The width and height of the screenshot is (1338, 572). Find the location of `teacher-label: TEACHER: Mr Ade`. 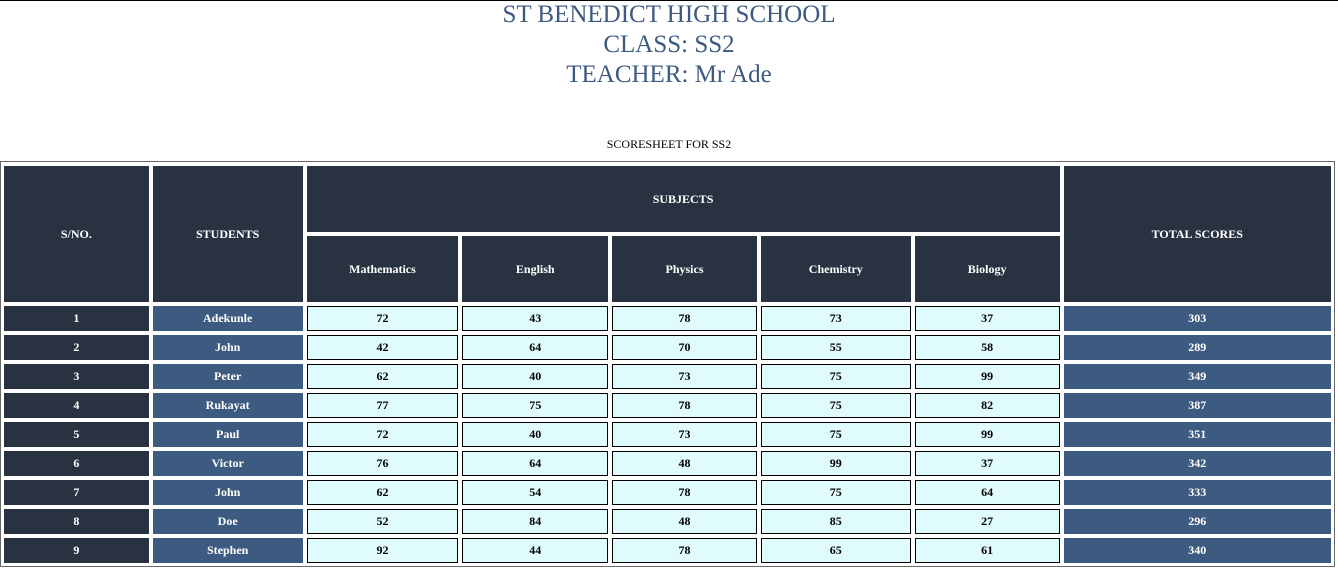

teacher-label: TEACHER: Mr Ade is located at coordinates (669, 74).